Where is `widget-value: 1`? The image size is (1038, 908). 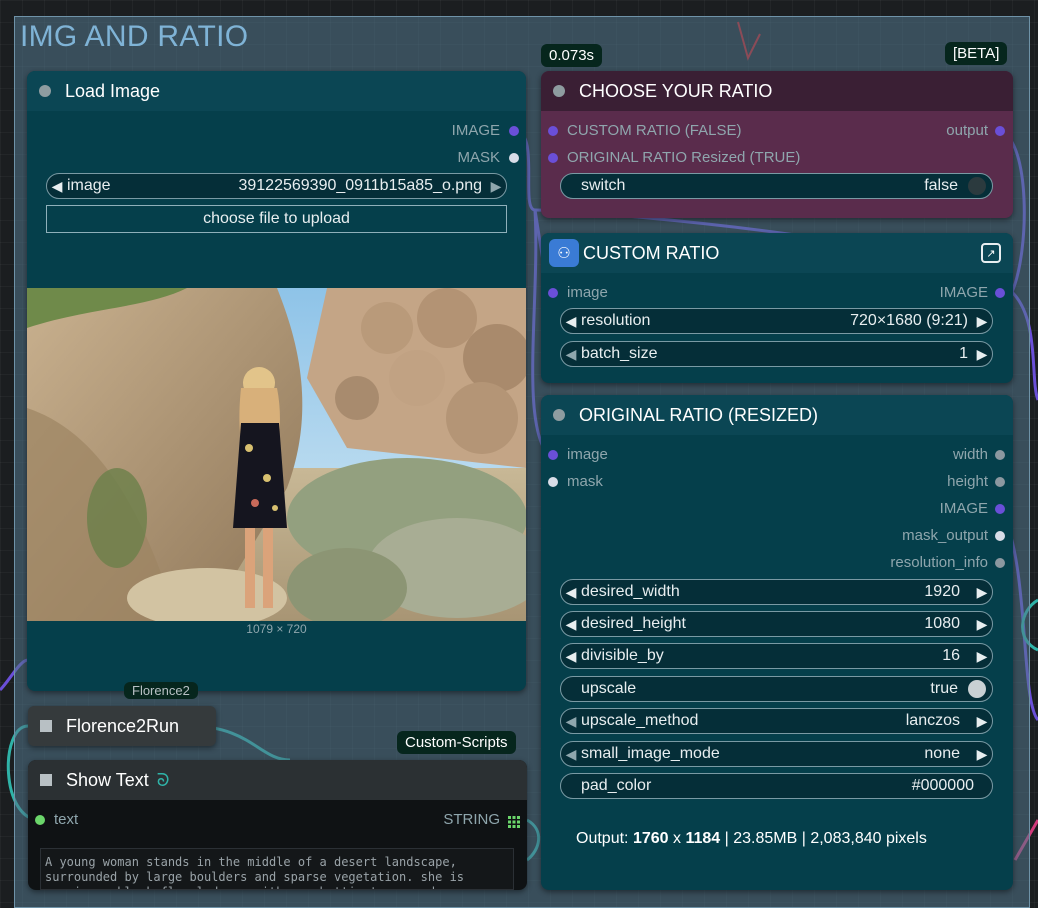 widget-value: 1 is located at coordinates (963, 353).